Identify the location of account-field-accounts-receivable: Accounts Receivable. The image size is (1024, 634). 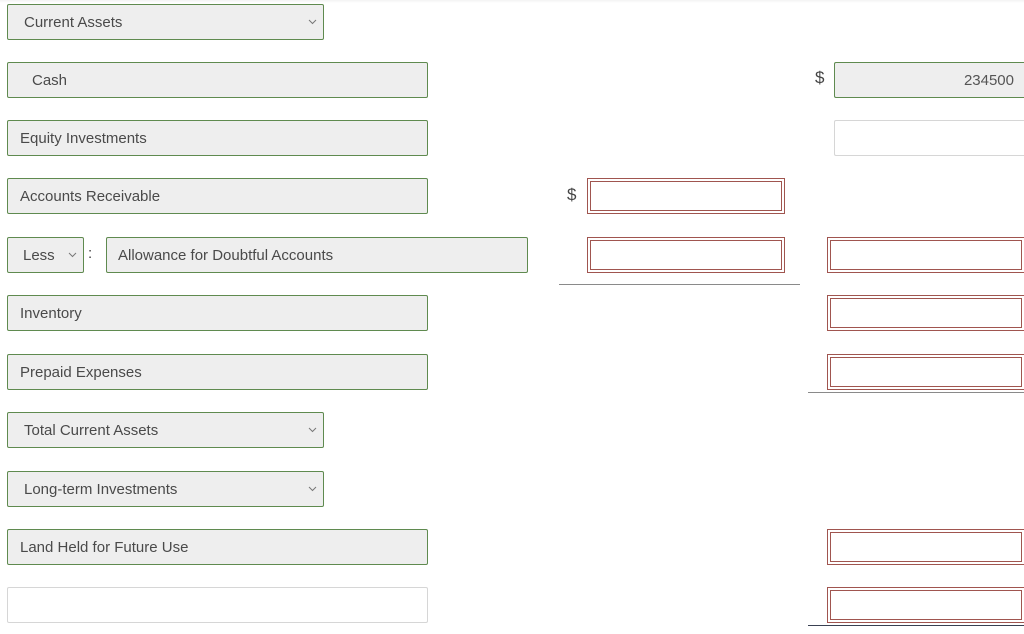
(217, 196).